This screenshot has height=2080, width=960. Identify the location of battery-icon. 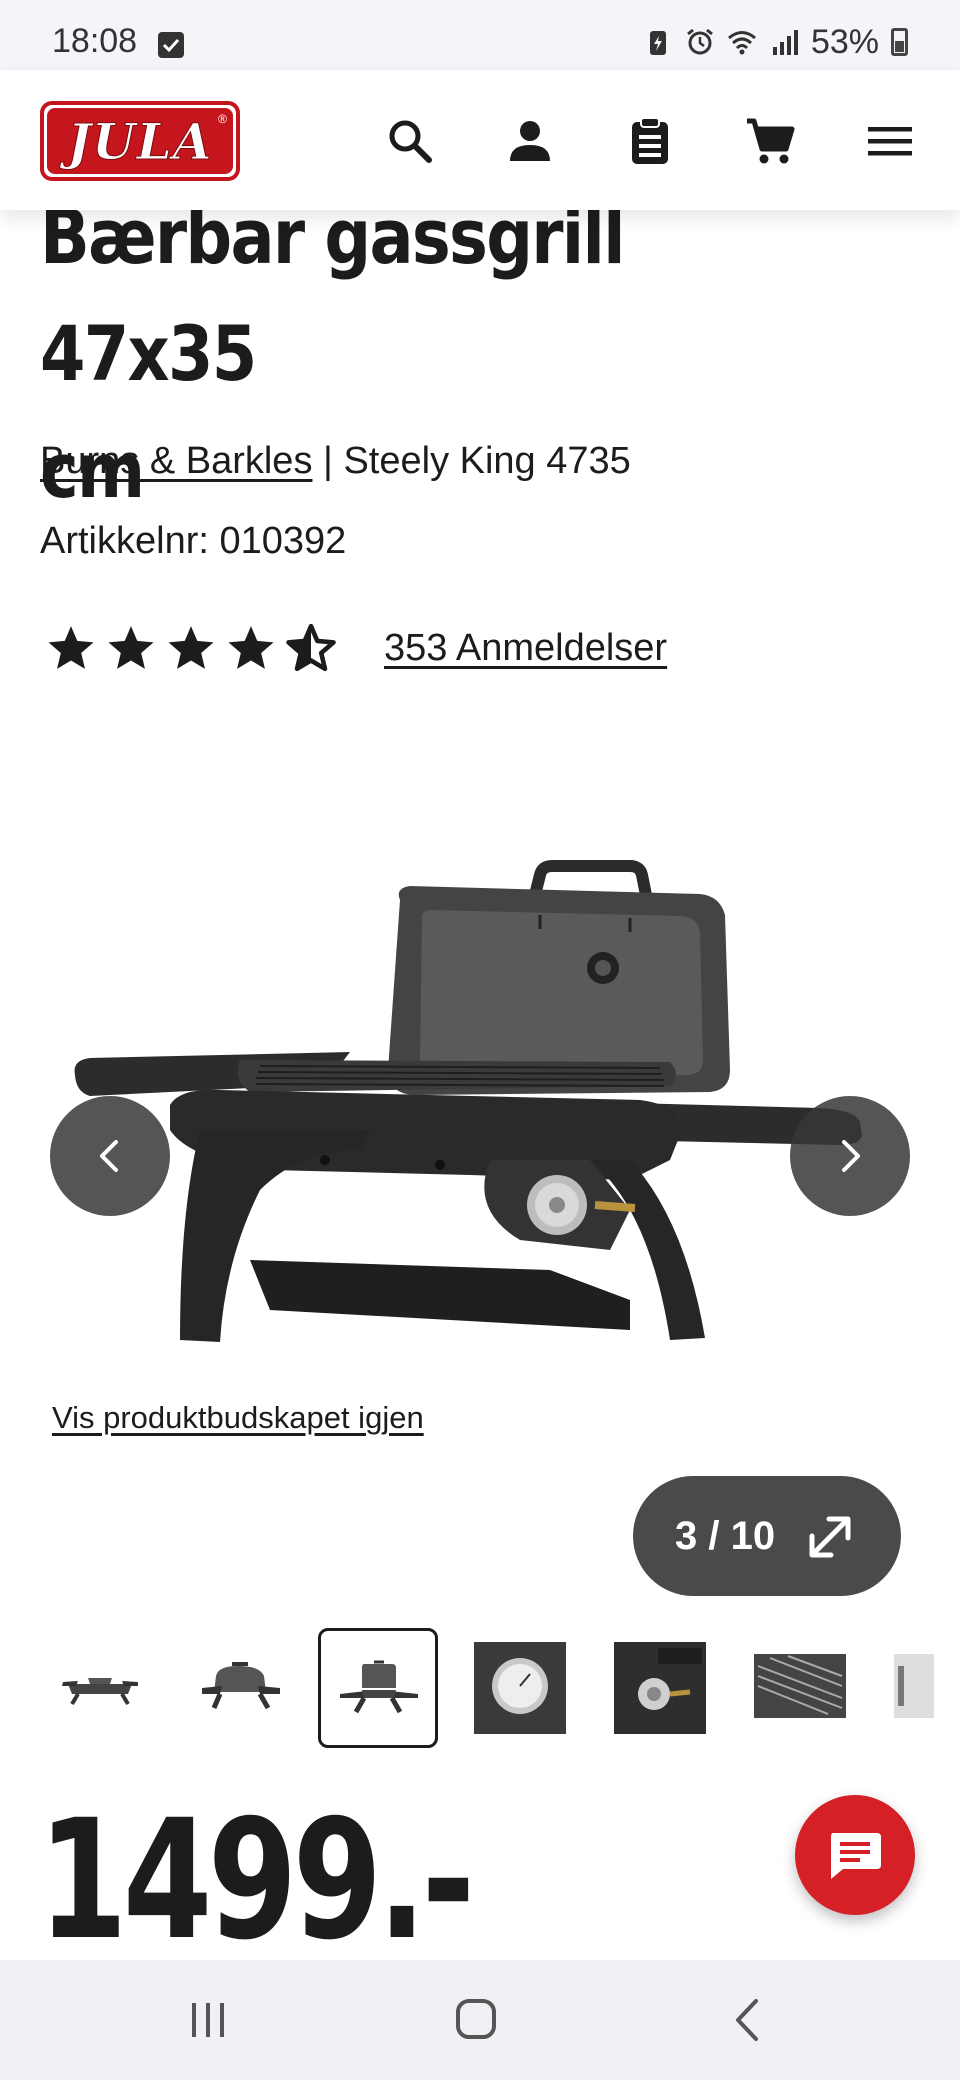
(899, 42).